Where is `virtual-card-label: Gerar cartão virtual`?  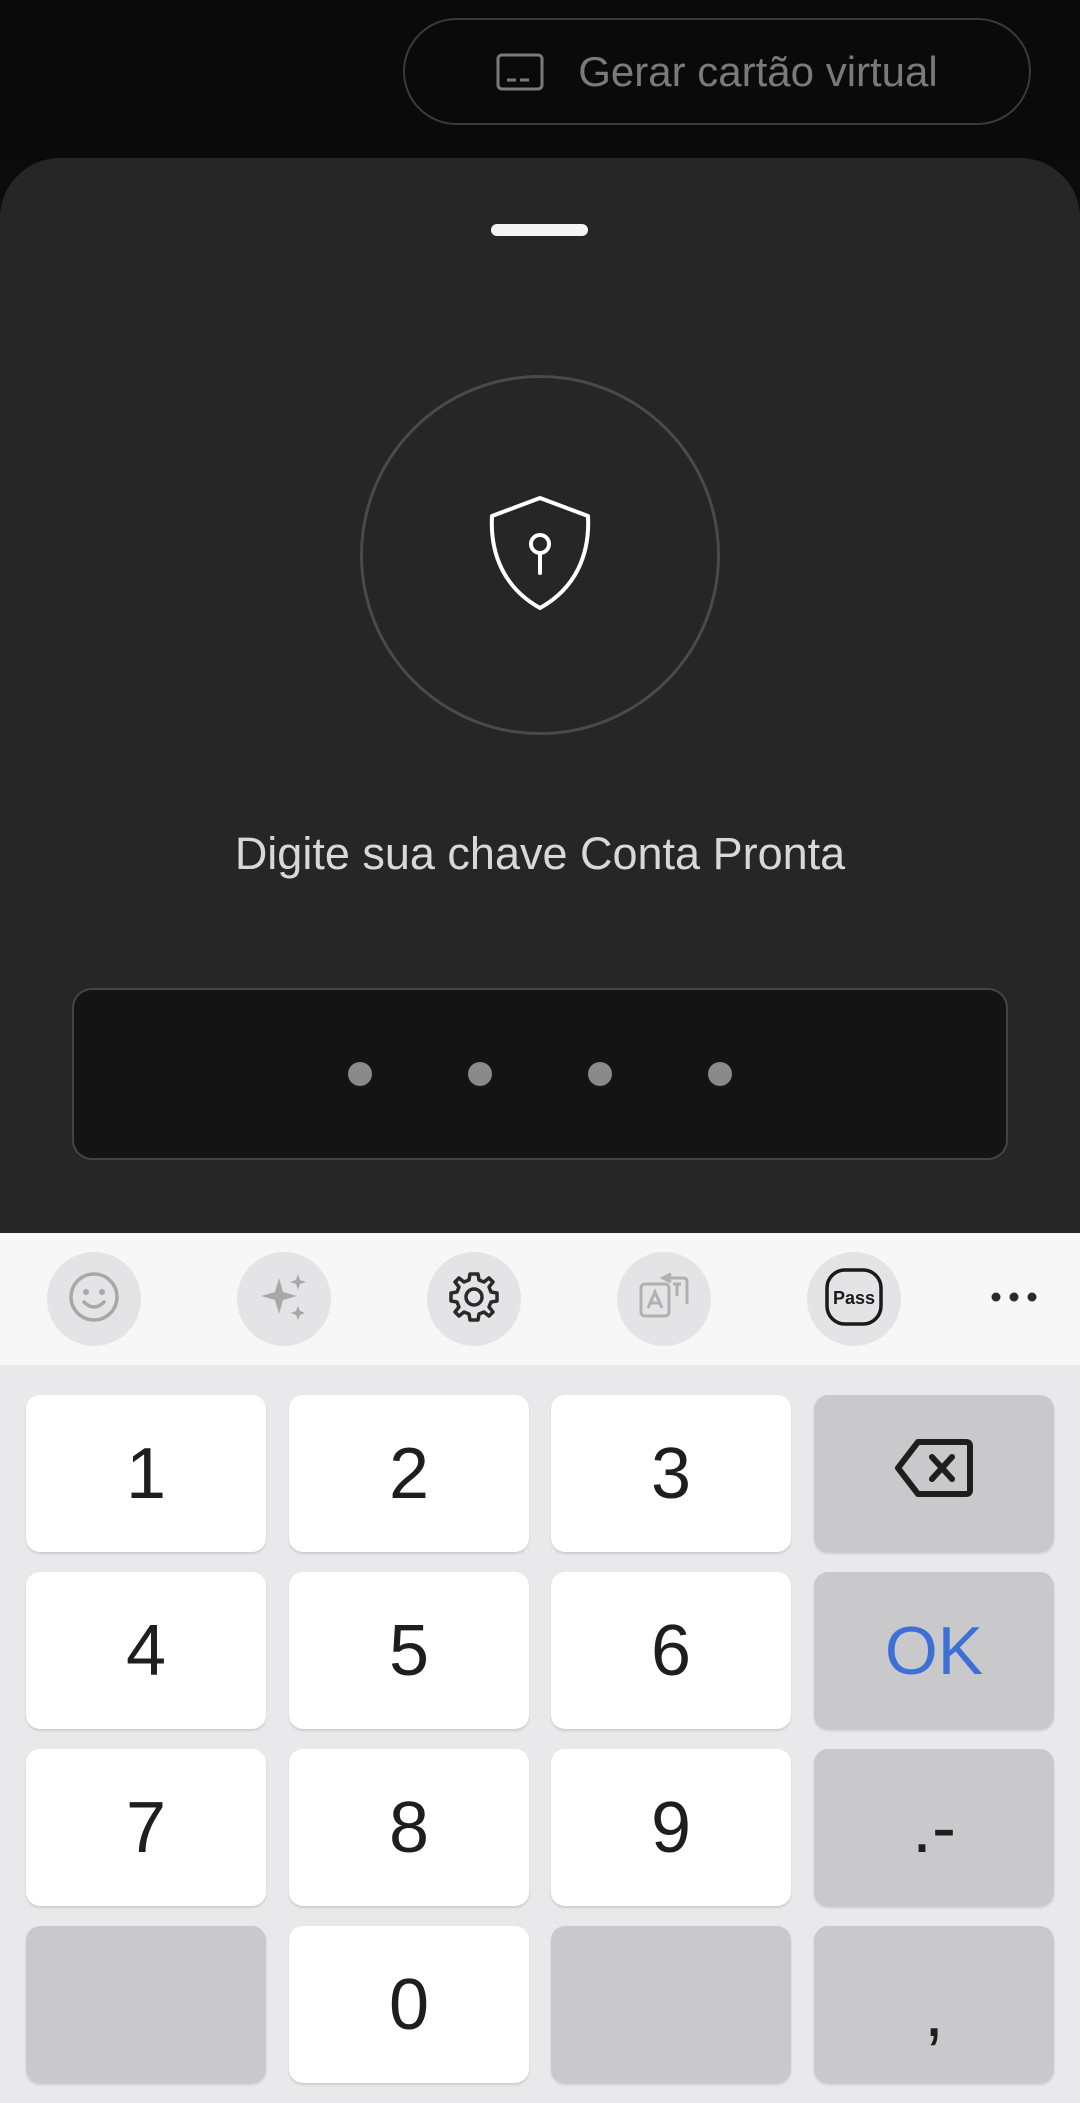
virtual-card-label: Gerar cartão virtual is located at coordinates (758, 71).